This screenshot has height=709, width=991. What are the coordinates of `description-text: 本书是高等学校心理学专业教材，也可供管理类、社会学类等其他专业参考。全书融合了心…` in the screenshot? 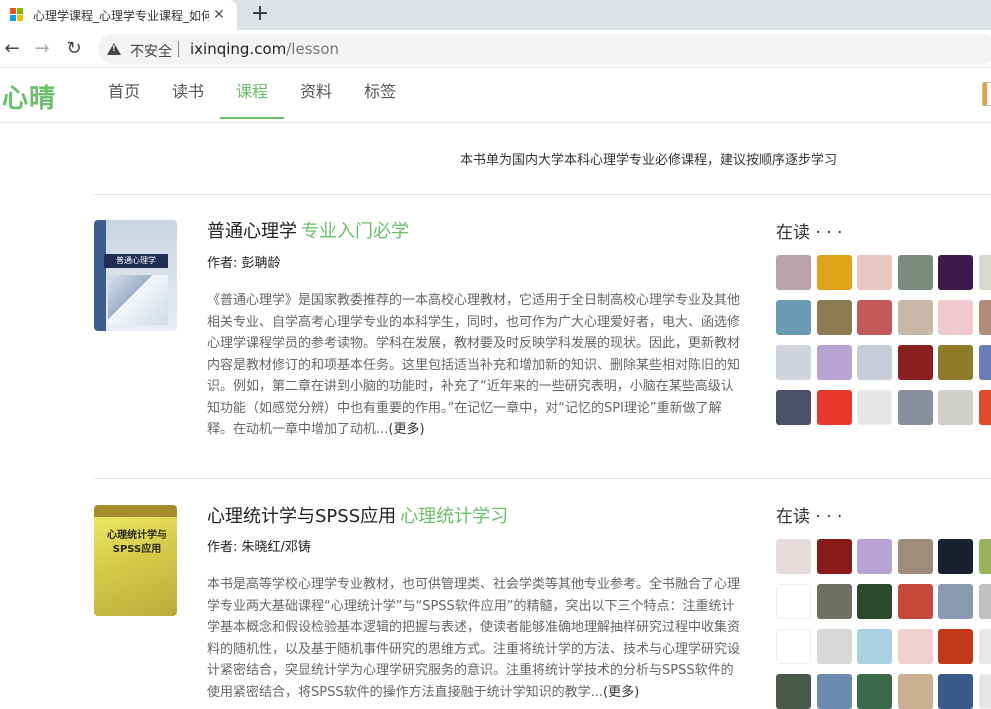 It's located at (473, 638).